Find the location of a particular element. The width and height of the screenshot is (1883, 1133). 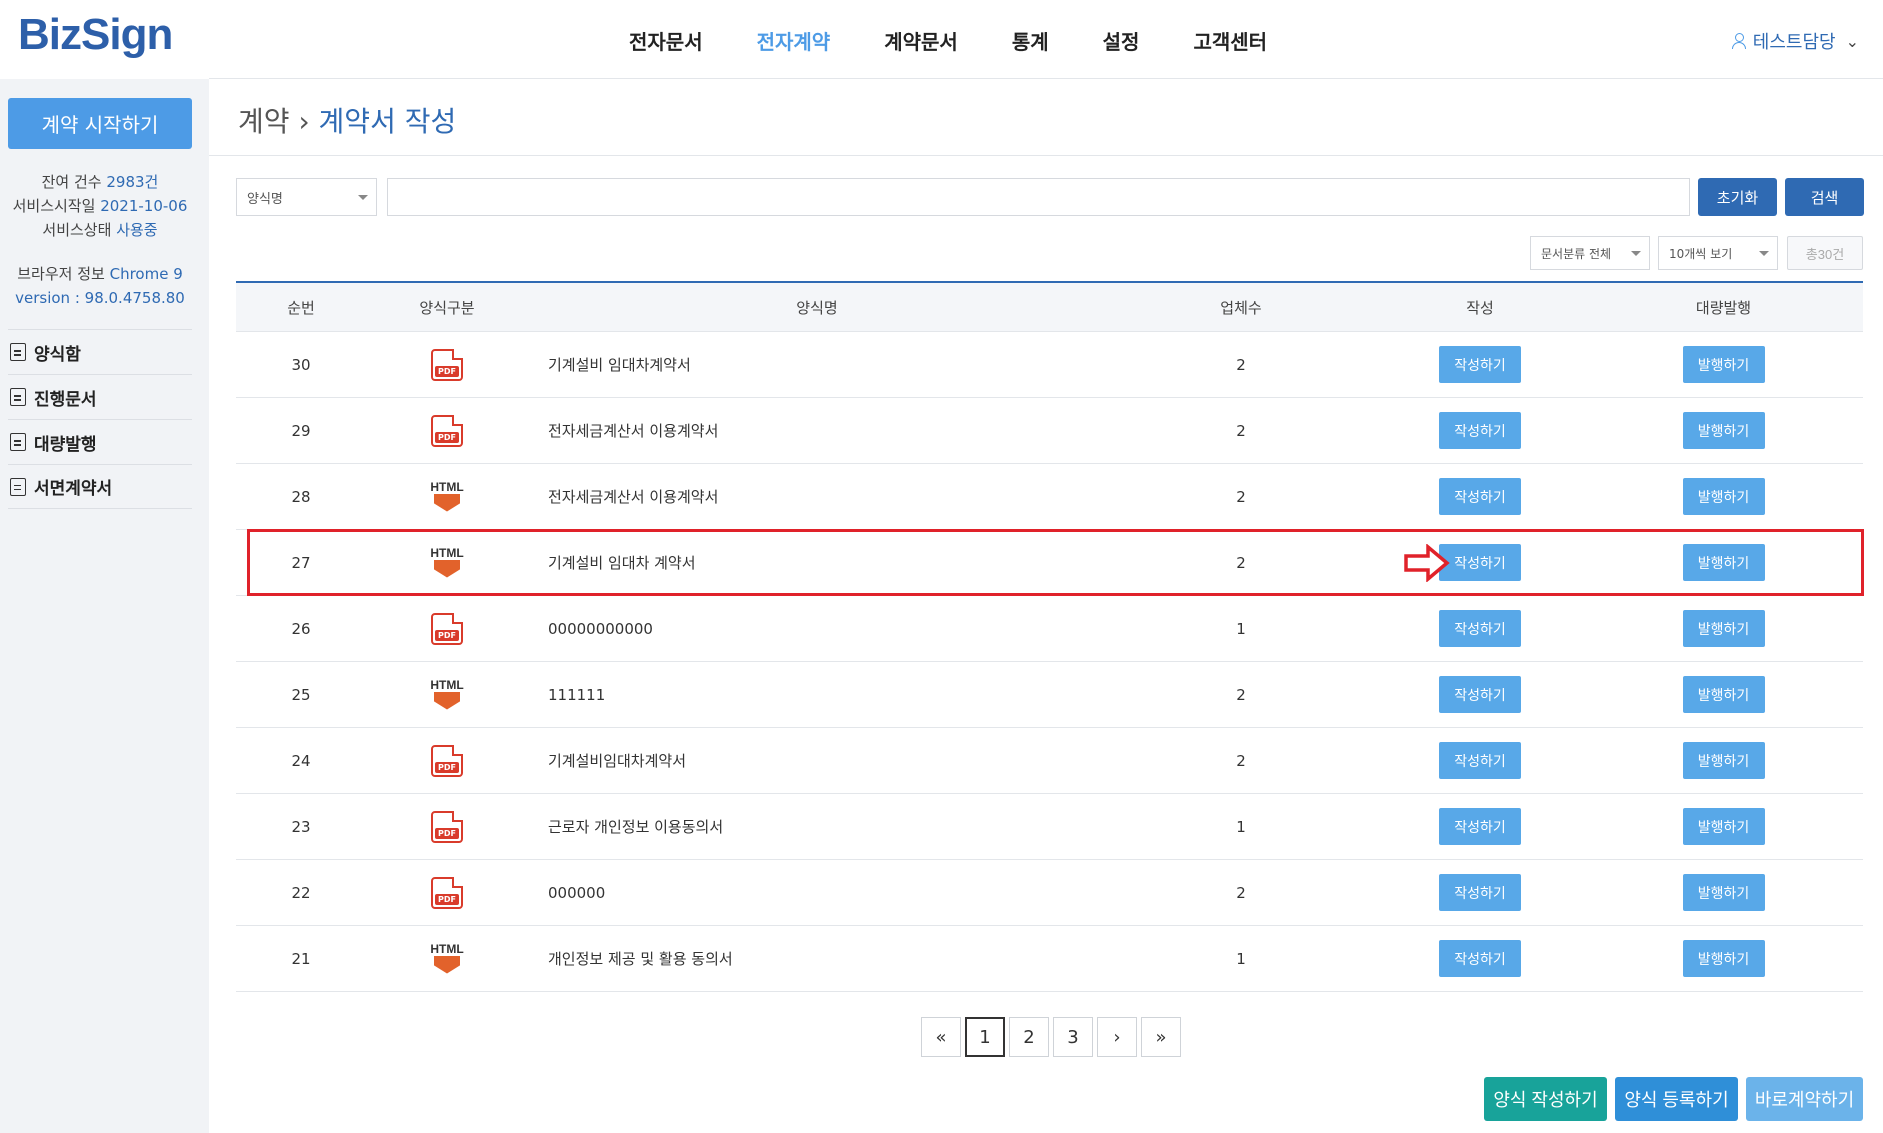

table-row: 21 HTML 개인정보 제공 및 활용 동의서 1 작성하기 발행하기 is located at coordinates (1049, 959).